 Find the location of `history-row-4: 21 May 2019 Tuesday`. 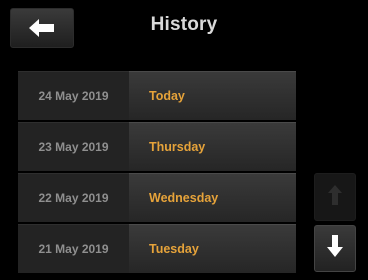

history-row-4: 21 May 2019 Tuesday is located at coordinates (157, 248).